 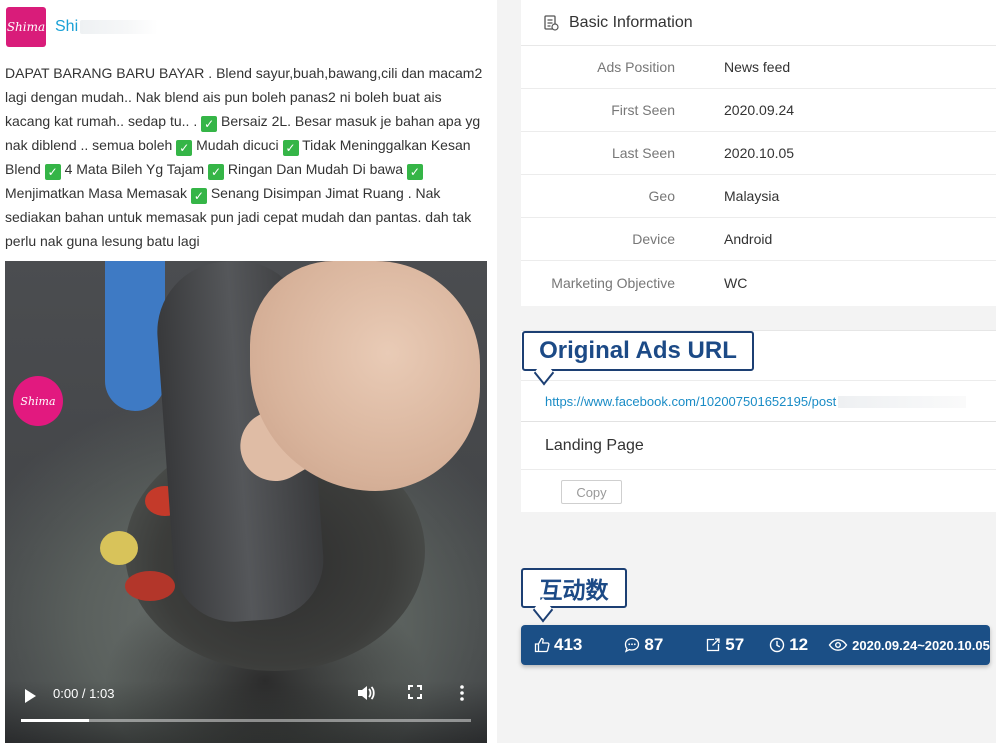 What do you see at coordinates (542, 645) in the screenshot?
I see `thumbs-up-icon` at bounding box center [542, 645].